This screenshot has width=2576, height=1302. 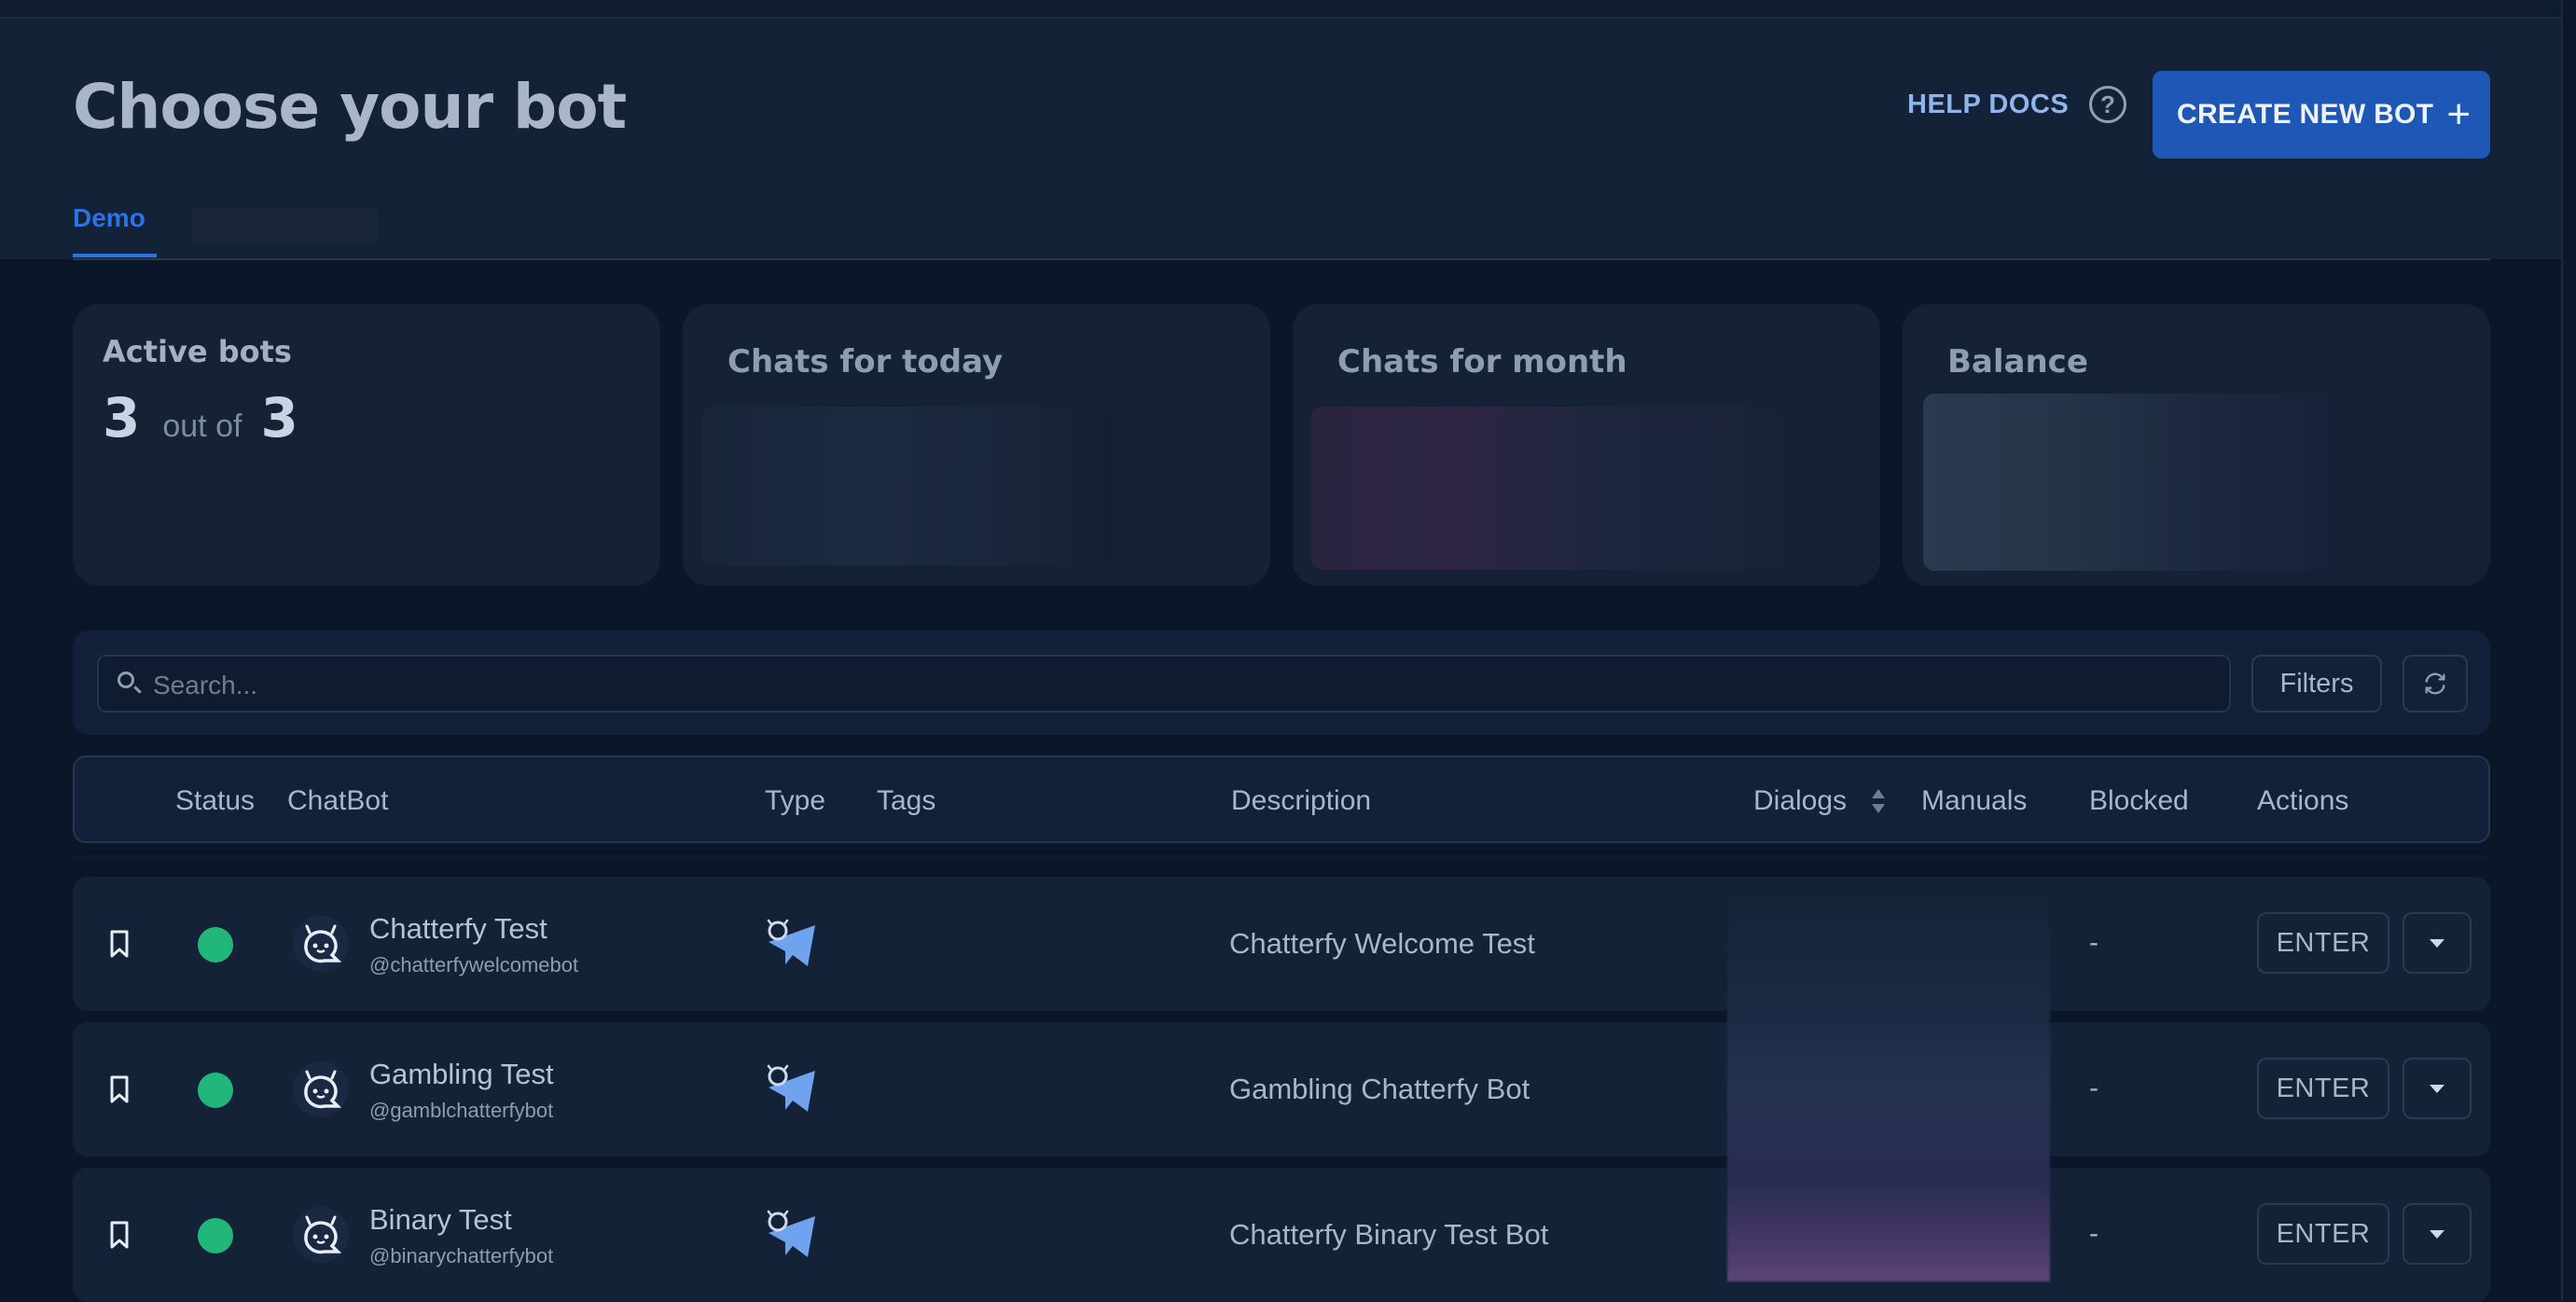 What do you see at coordinates (1389, 1235) in the screenshot?
I see `bot-description: Chatterfy Binary Test Bot` at bounding box center [1389, 1235].